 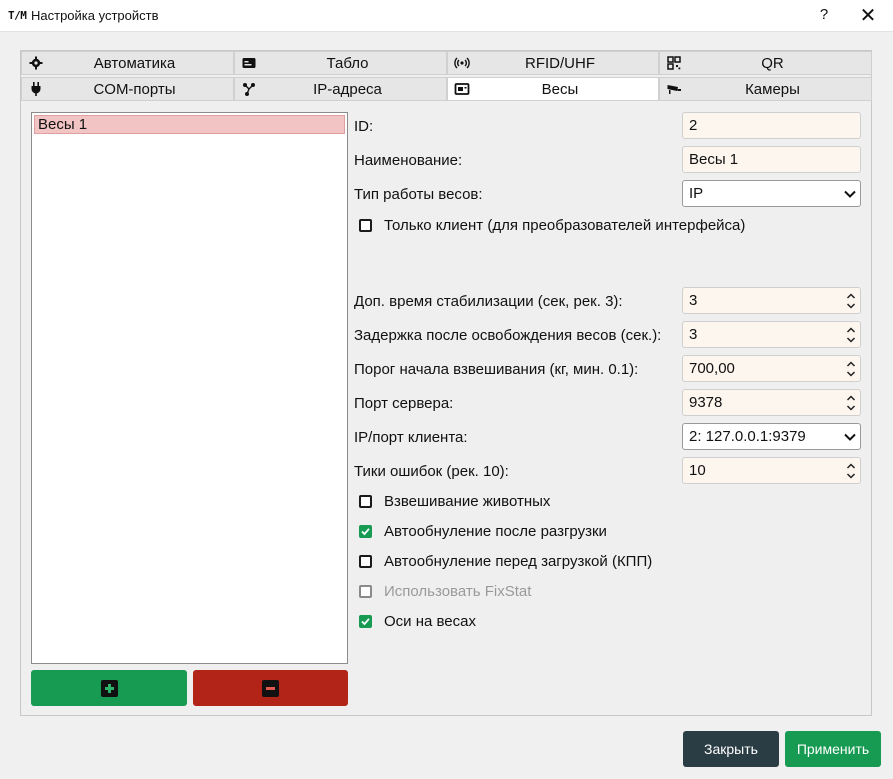 I want to click on tab-label: Табло, so click(x=347, y=63).